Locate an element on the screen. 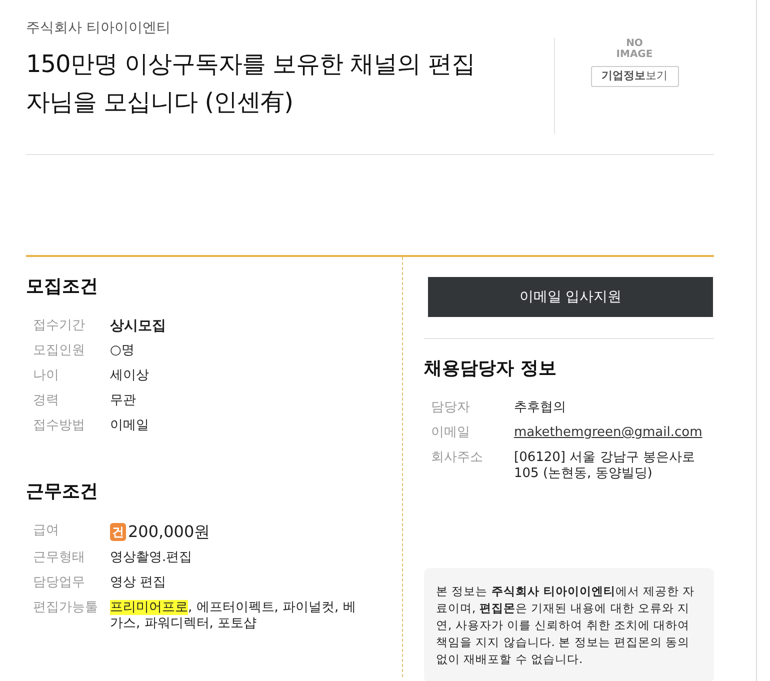 Image resolution: width=770 pixels, height=681 pixels. section-heading: 근무조건 is located at coordinates (62, 492).